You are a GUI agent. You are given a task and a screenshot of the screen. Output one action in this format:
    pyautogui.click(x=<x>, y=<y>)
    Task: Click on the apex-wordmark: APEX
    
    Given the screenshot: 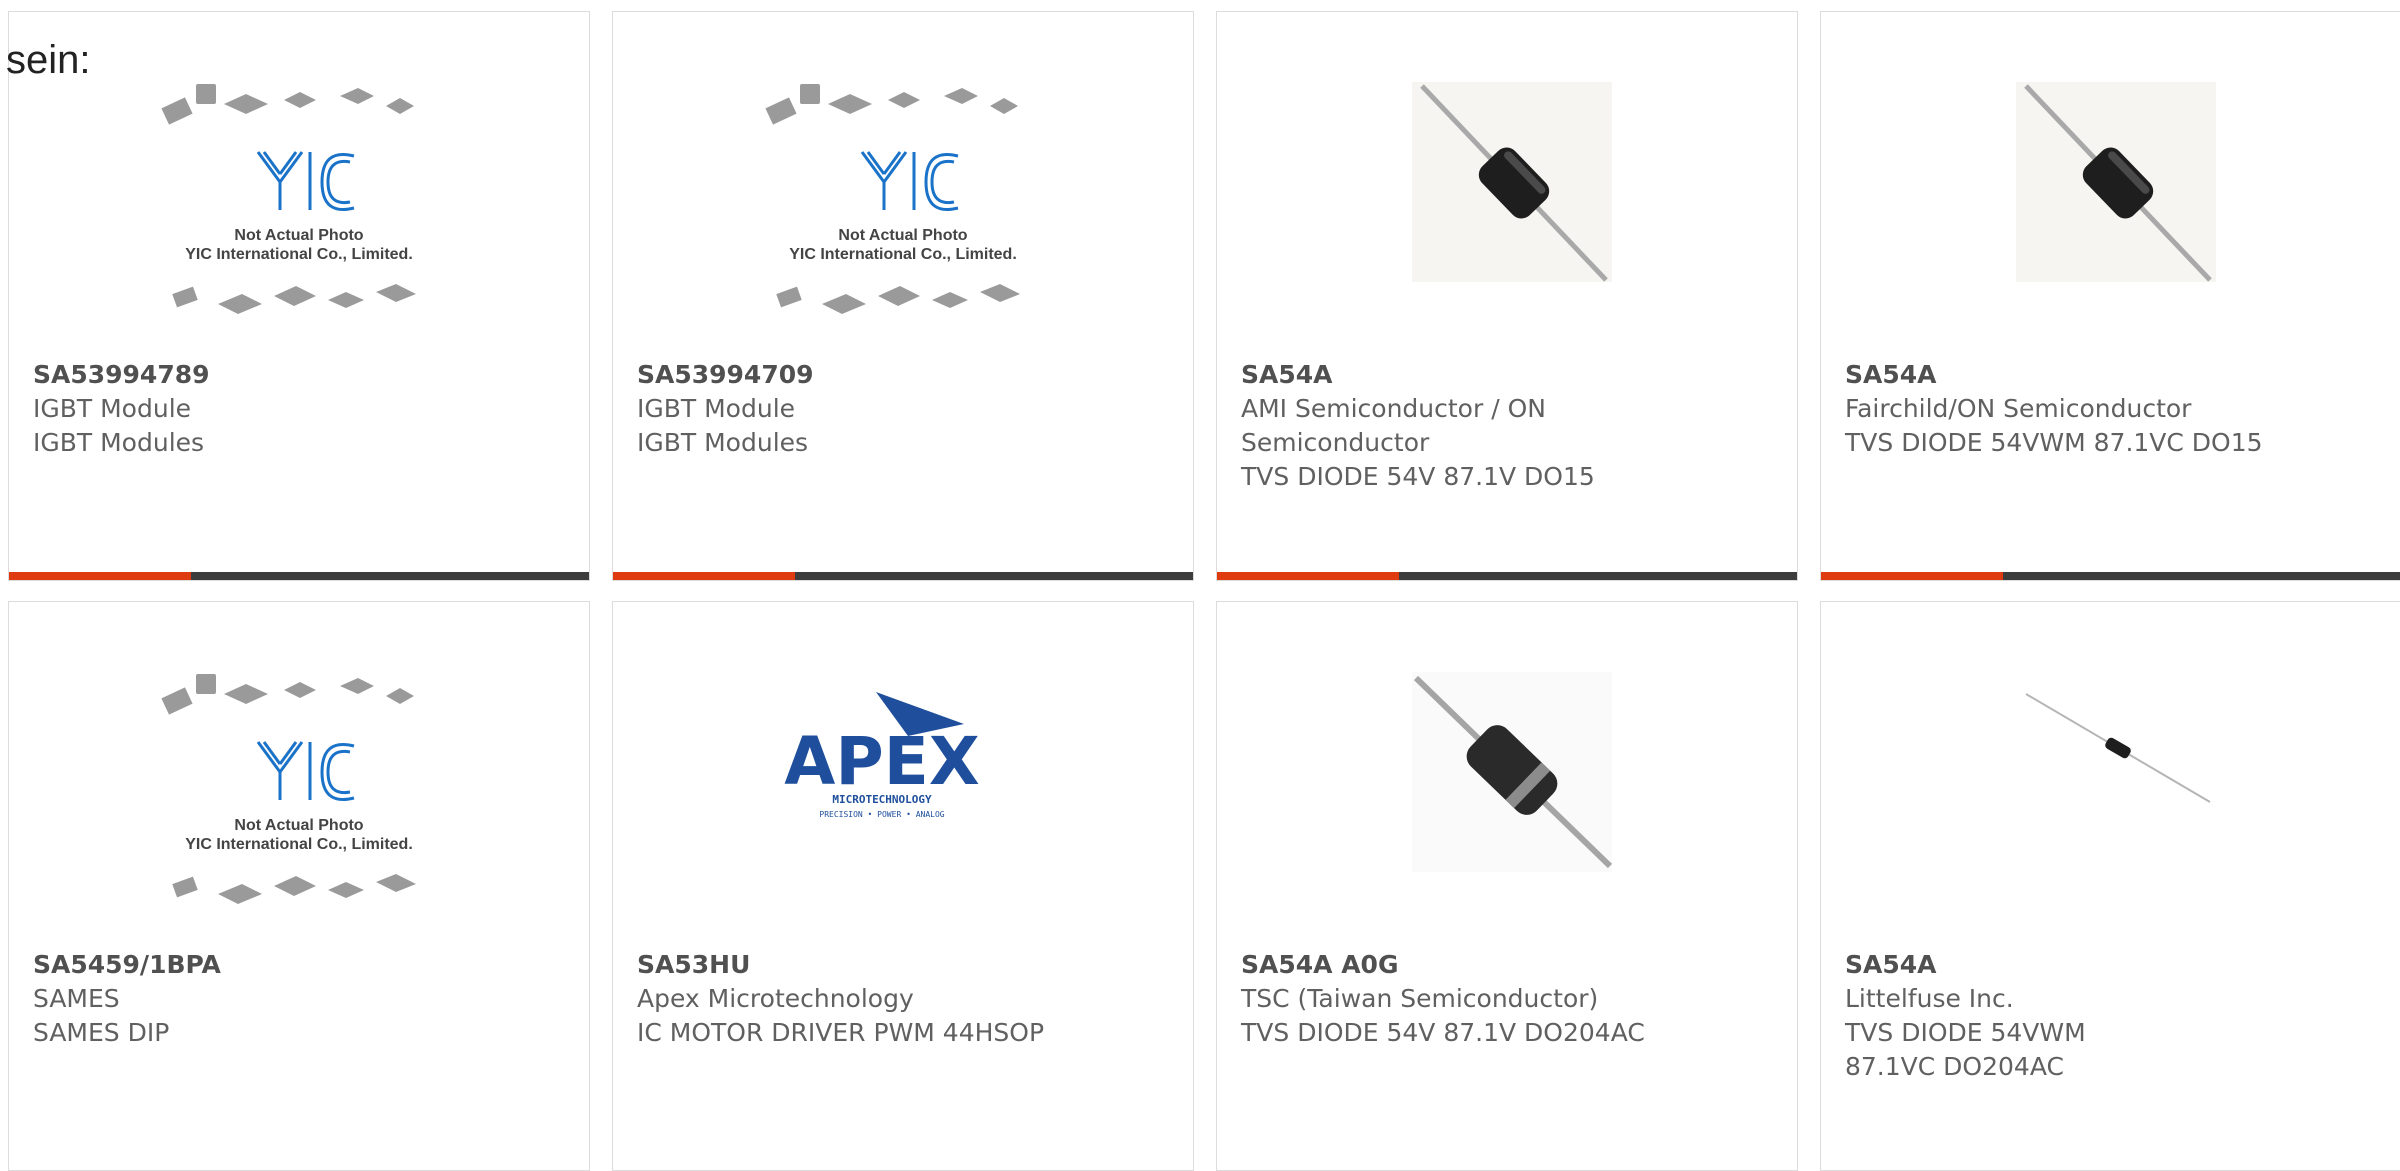 What is the action you would take?
    pyautogui.click(x=881, y=761)
    